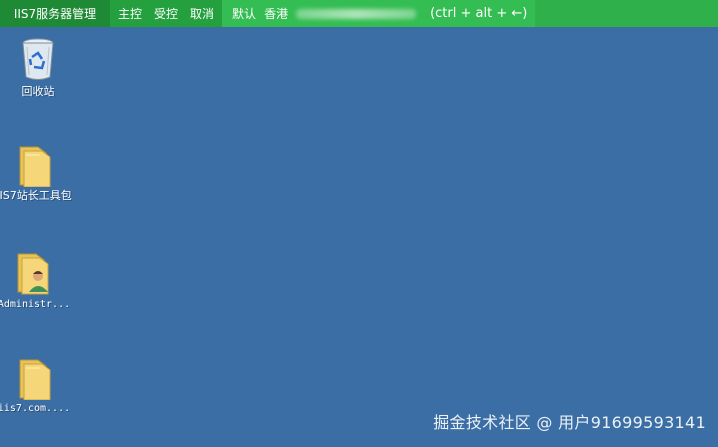 The height and width of the screenshot is (447, 718). Describe the element at coordinates (38, 59) in the screenshot. I see `recycle-bin-icon` at that location.